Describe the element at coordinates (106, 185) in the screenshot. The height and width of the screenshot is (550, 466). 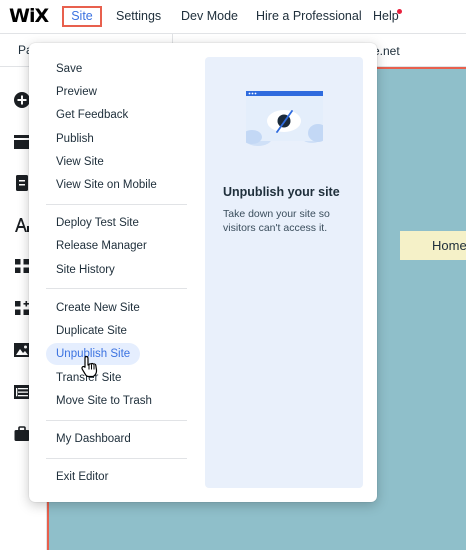
I see `menu-item-view-site-mobile: View Site on Mobile` at that location.